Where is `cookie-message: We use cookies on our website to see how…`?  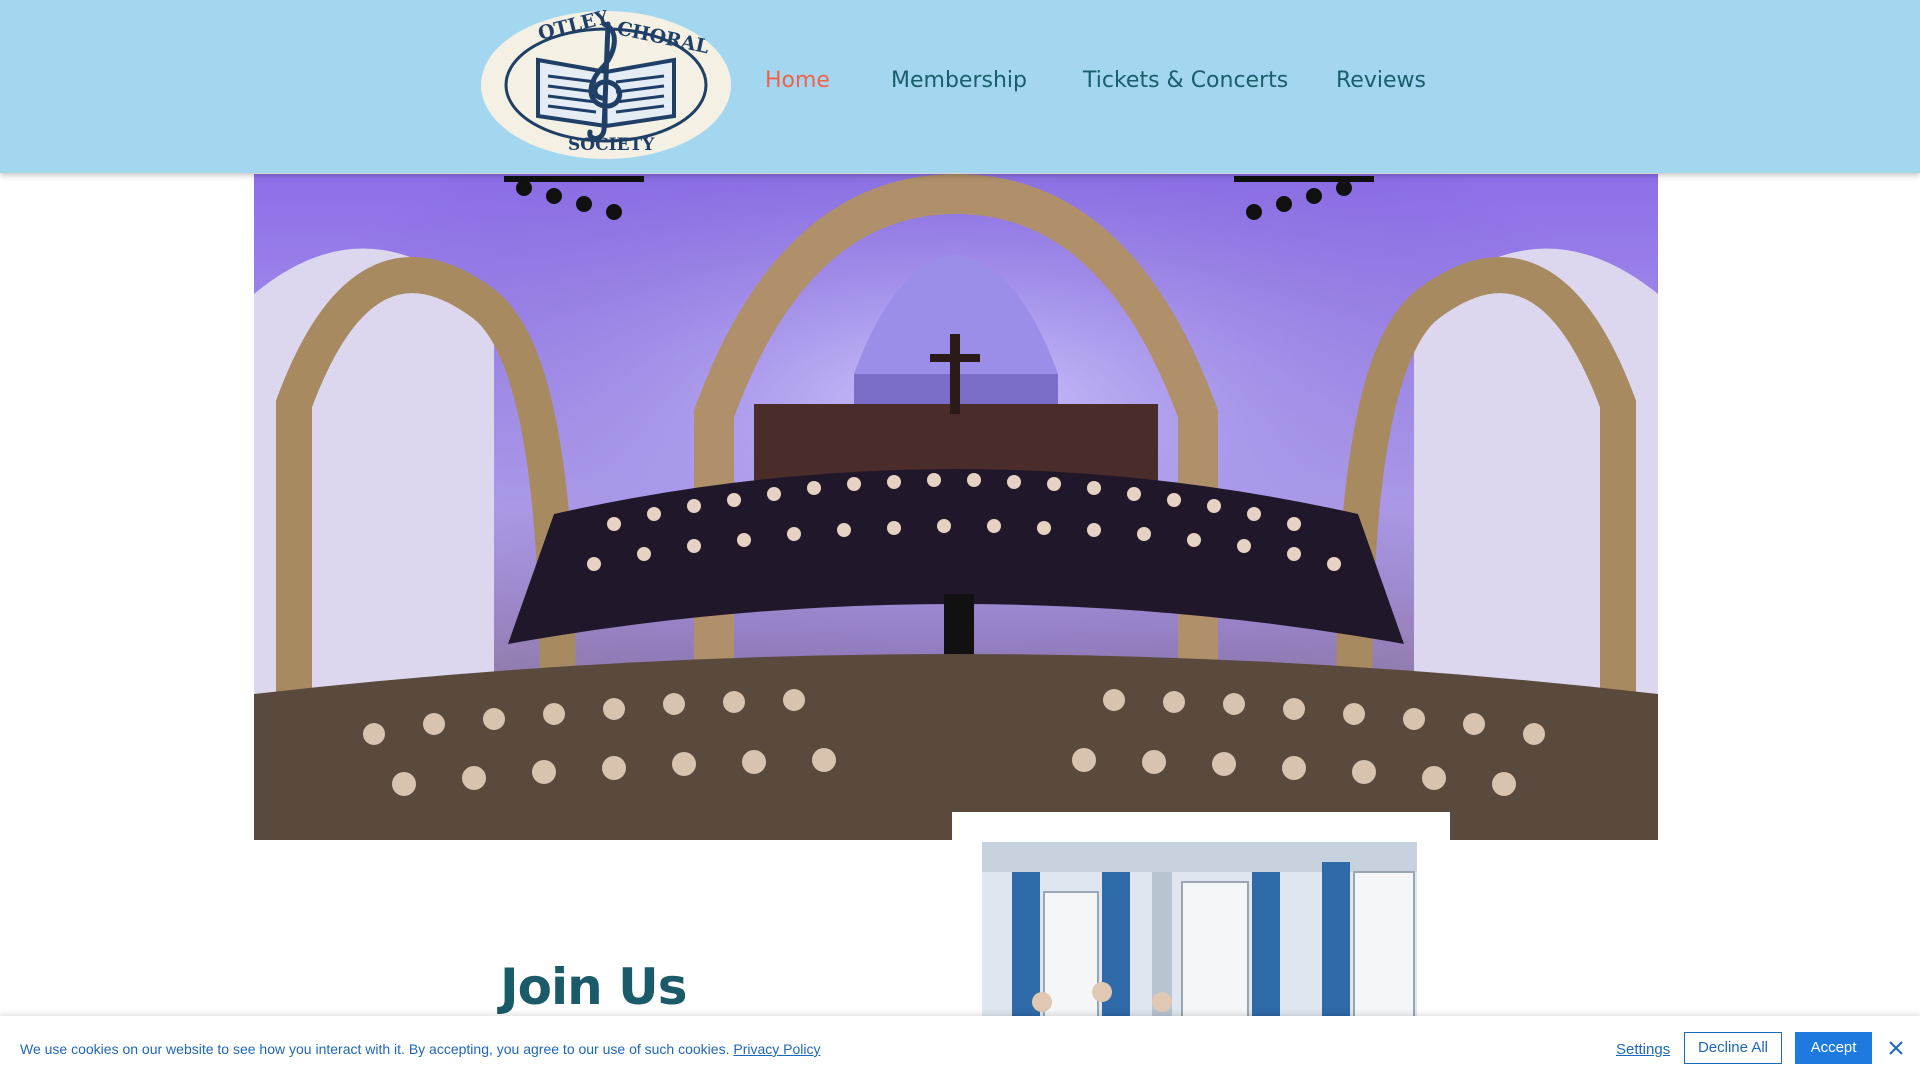
cookie-message: We use cookies on our website to see how… is located at coordinates (420, 1049).